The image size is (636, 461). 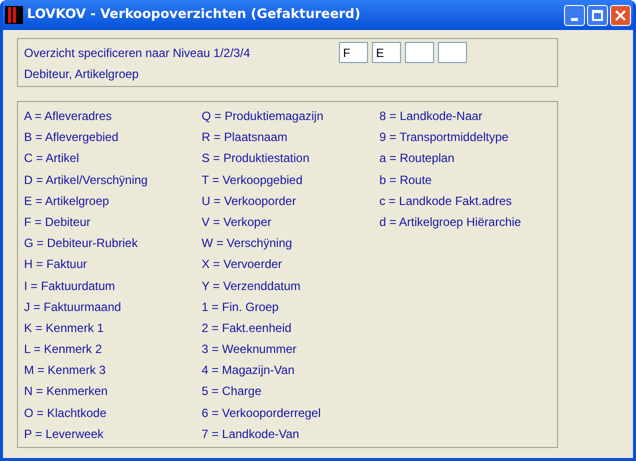 What do you see at coordinates (263, 116) in the screenshot?
I see `code-legend-item: Q = Produktiemagazijn` at bounding box center [263, 116].